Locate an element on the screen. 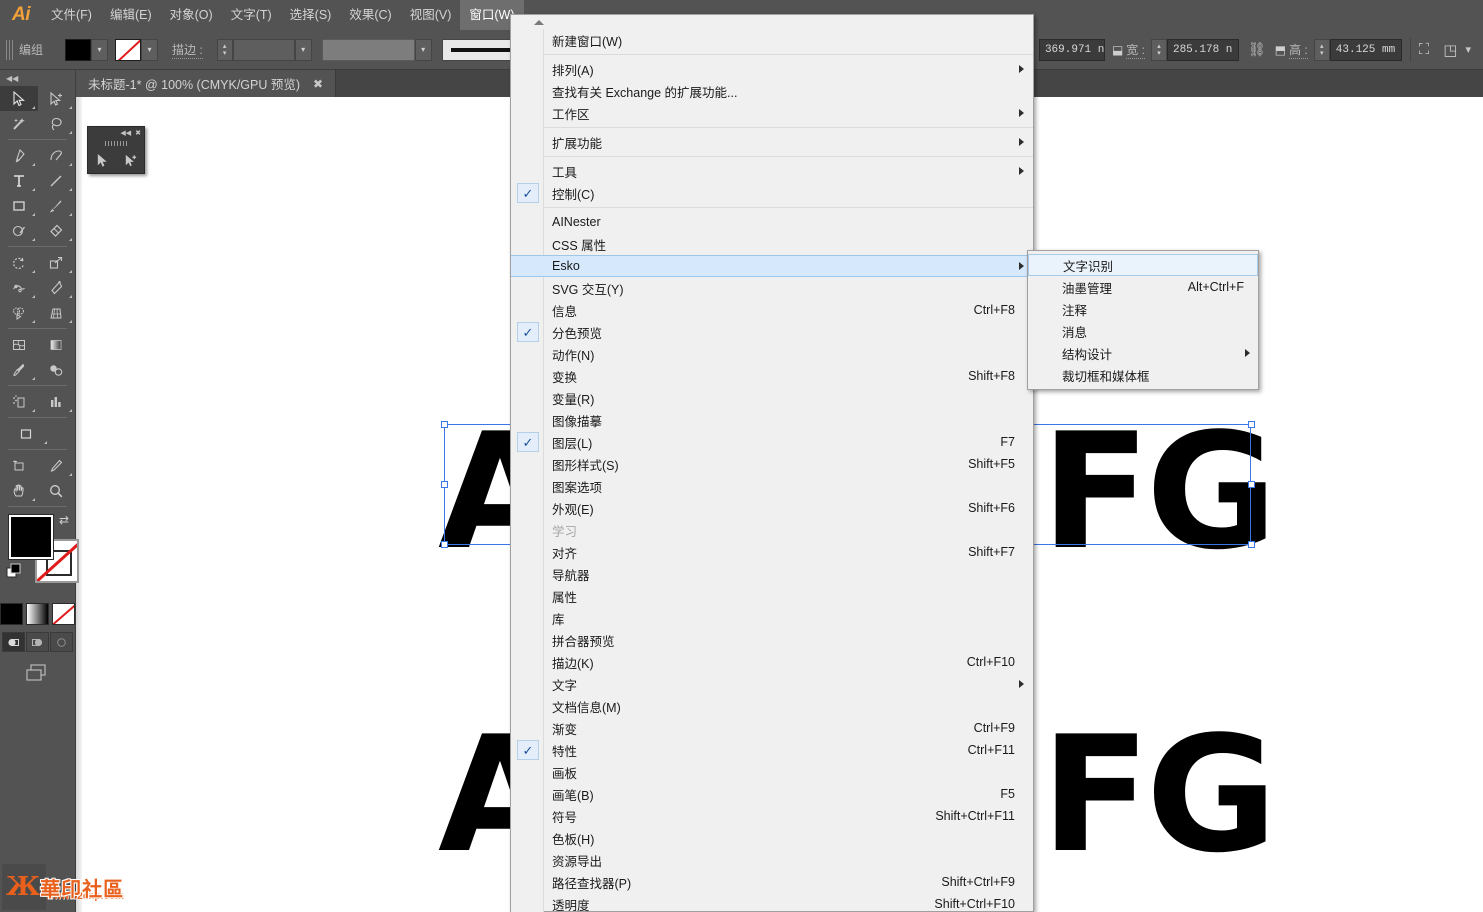 The width and height of the screenshot is (1483, 912). rotate-tool is located at coordinates (19, 262).